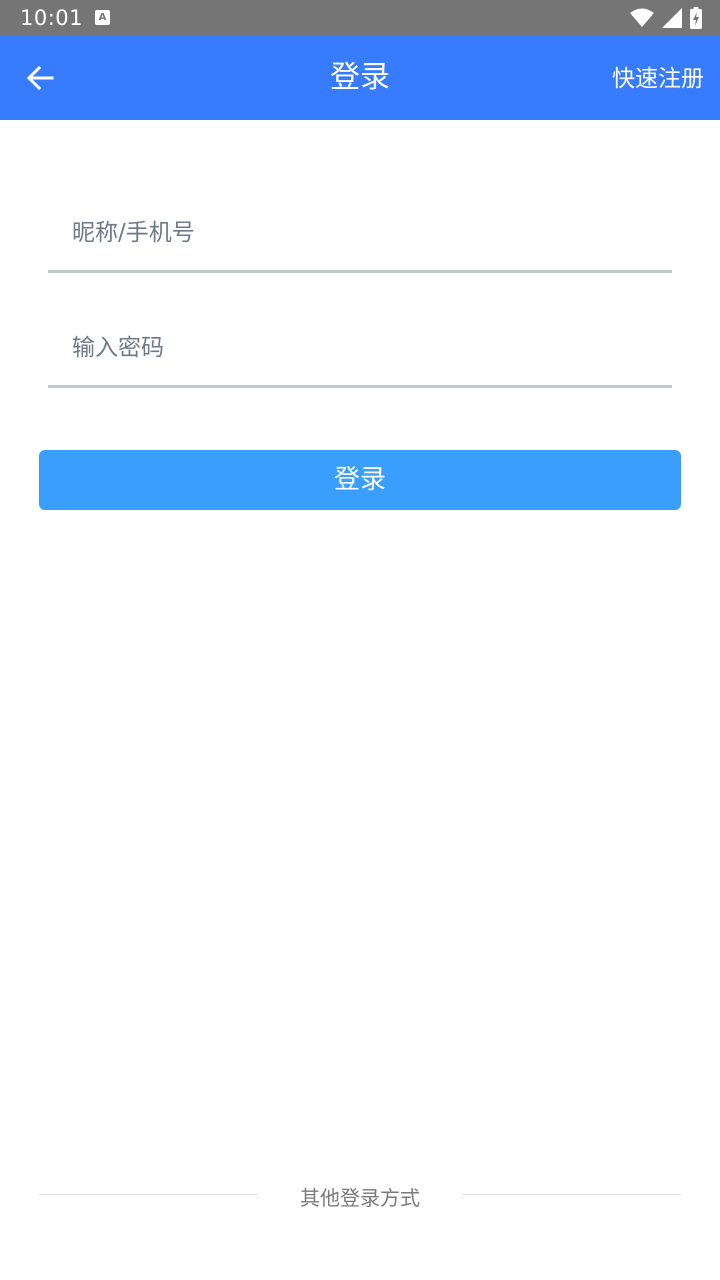 The width and height of the screenshot is (720, 1280). I want to click on wifi-icon, so click(642, 17).